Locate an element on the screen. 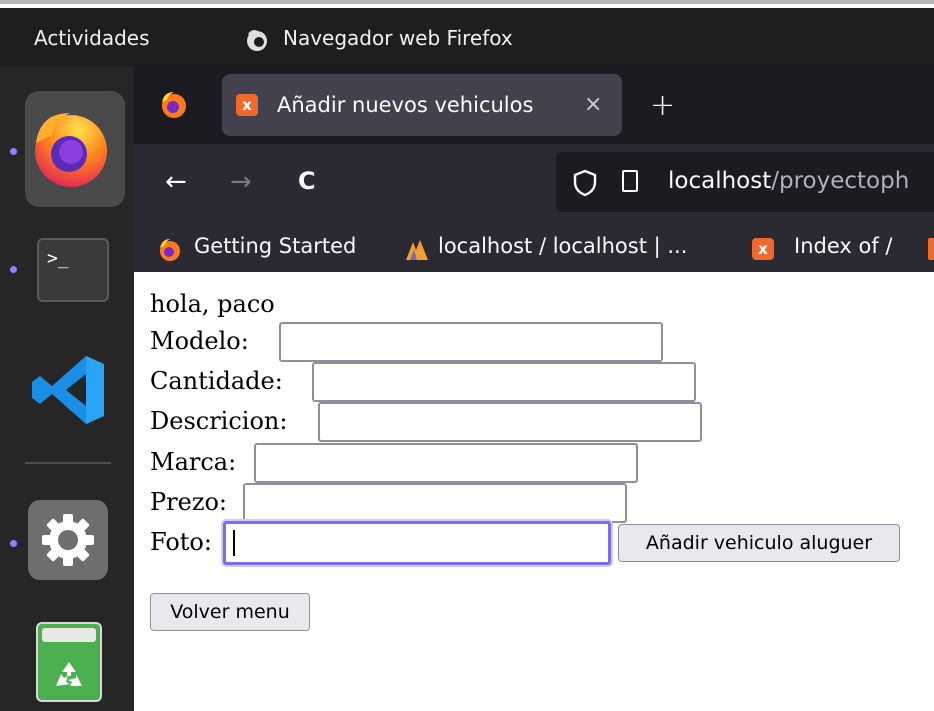 The image size is (934, 711). dock-trash-icon is located at coordinates (69, 662).